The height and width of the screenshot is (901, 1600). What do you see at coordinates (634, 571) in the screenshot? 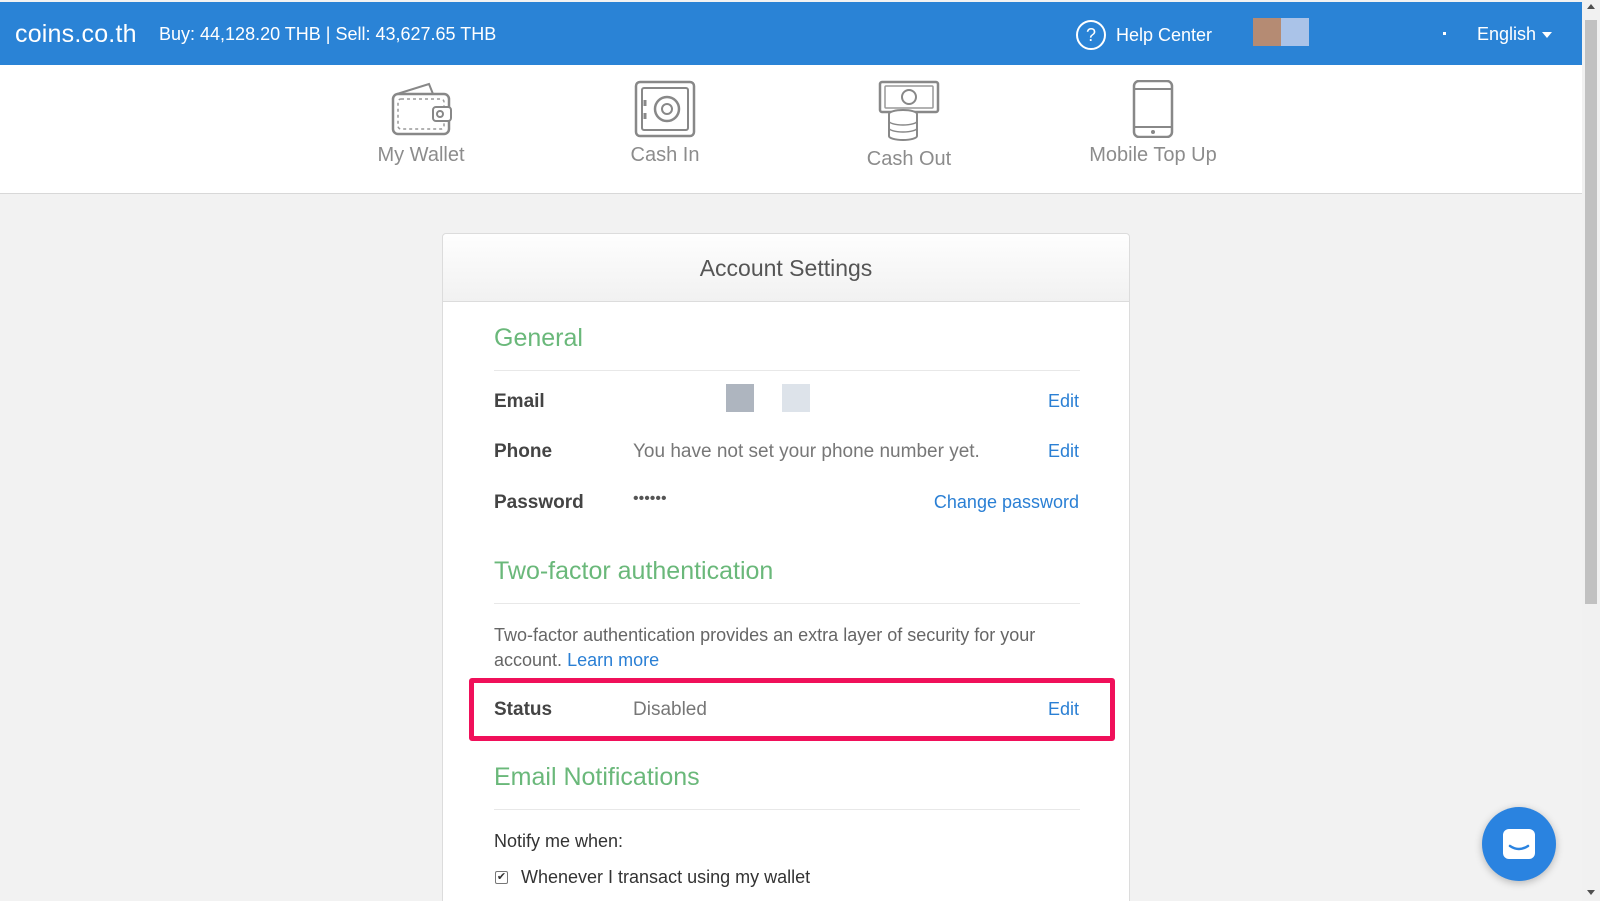
I see `section-title-two-factor: Two-factor authentication` at bounding box center [634, 571].